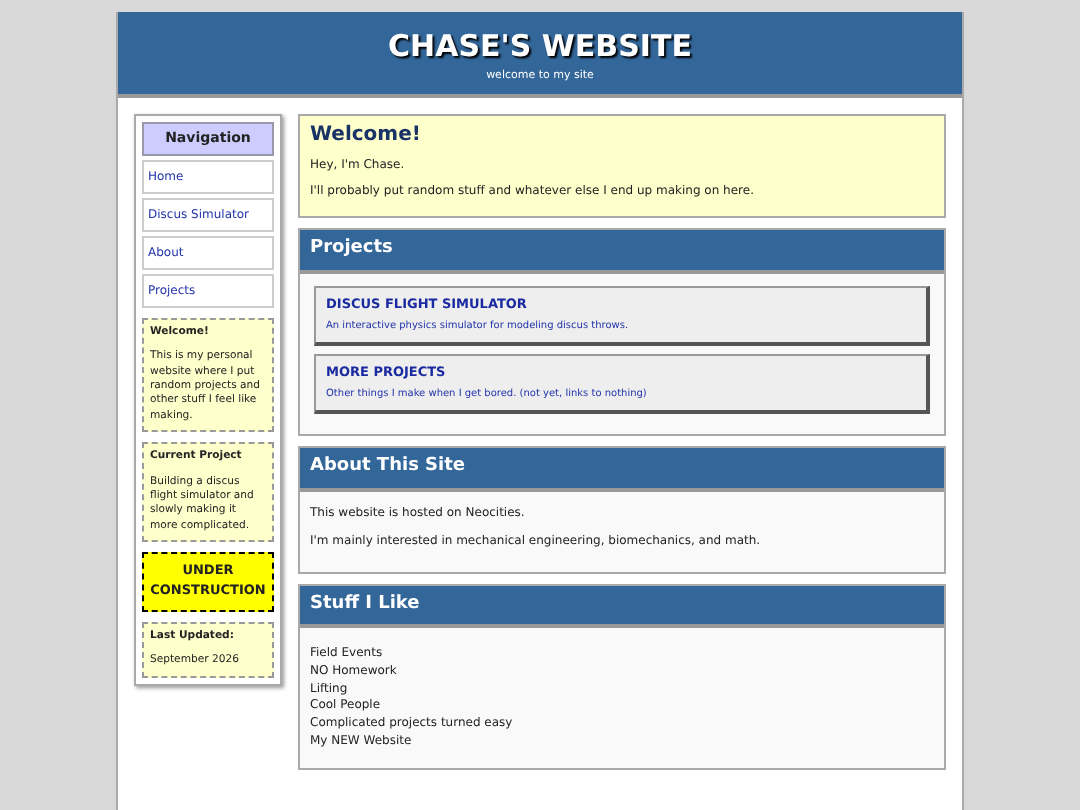  Describe the element at coordinates (540, 46) in the screenshot. I see `site-title: CHASE'S WEBSITE` at that location.